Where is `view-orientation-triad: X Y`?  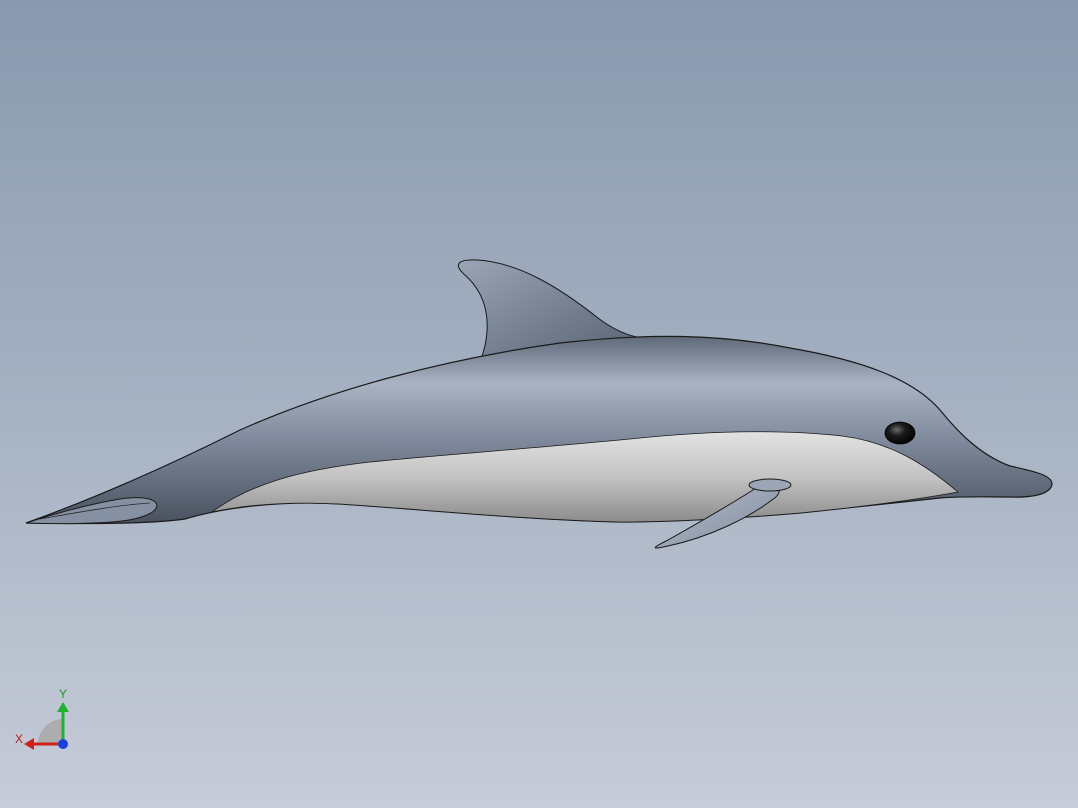
view-orientation-triad: X Y is located at coordinates (45, 719).